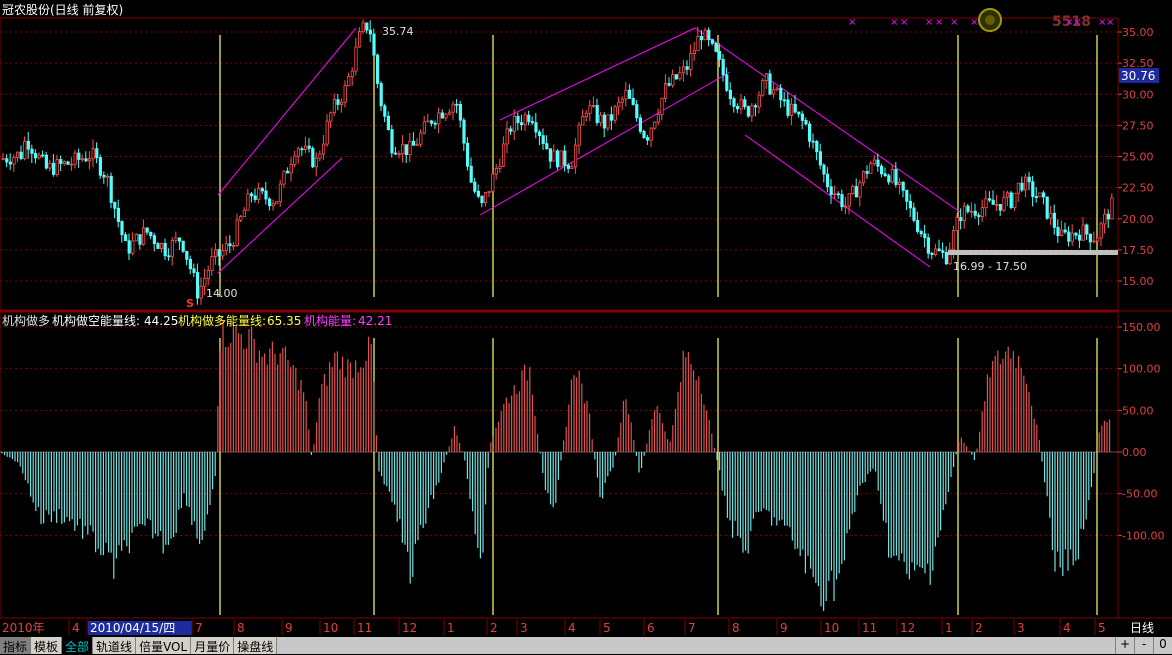 Image resolution: width=1172 pixels, height=655 pixels. I want to click on time-label: 7, so click(692, 628).